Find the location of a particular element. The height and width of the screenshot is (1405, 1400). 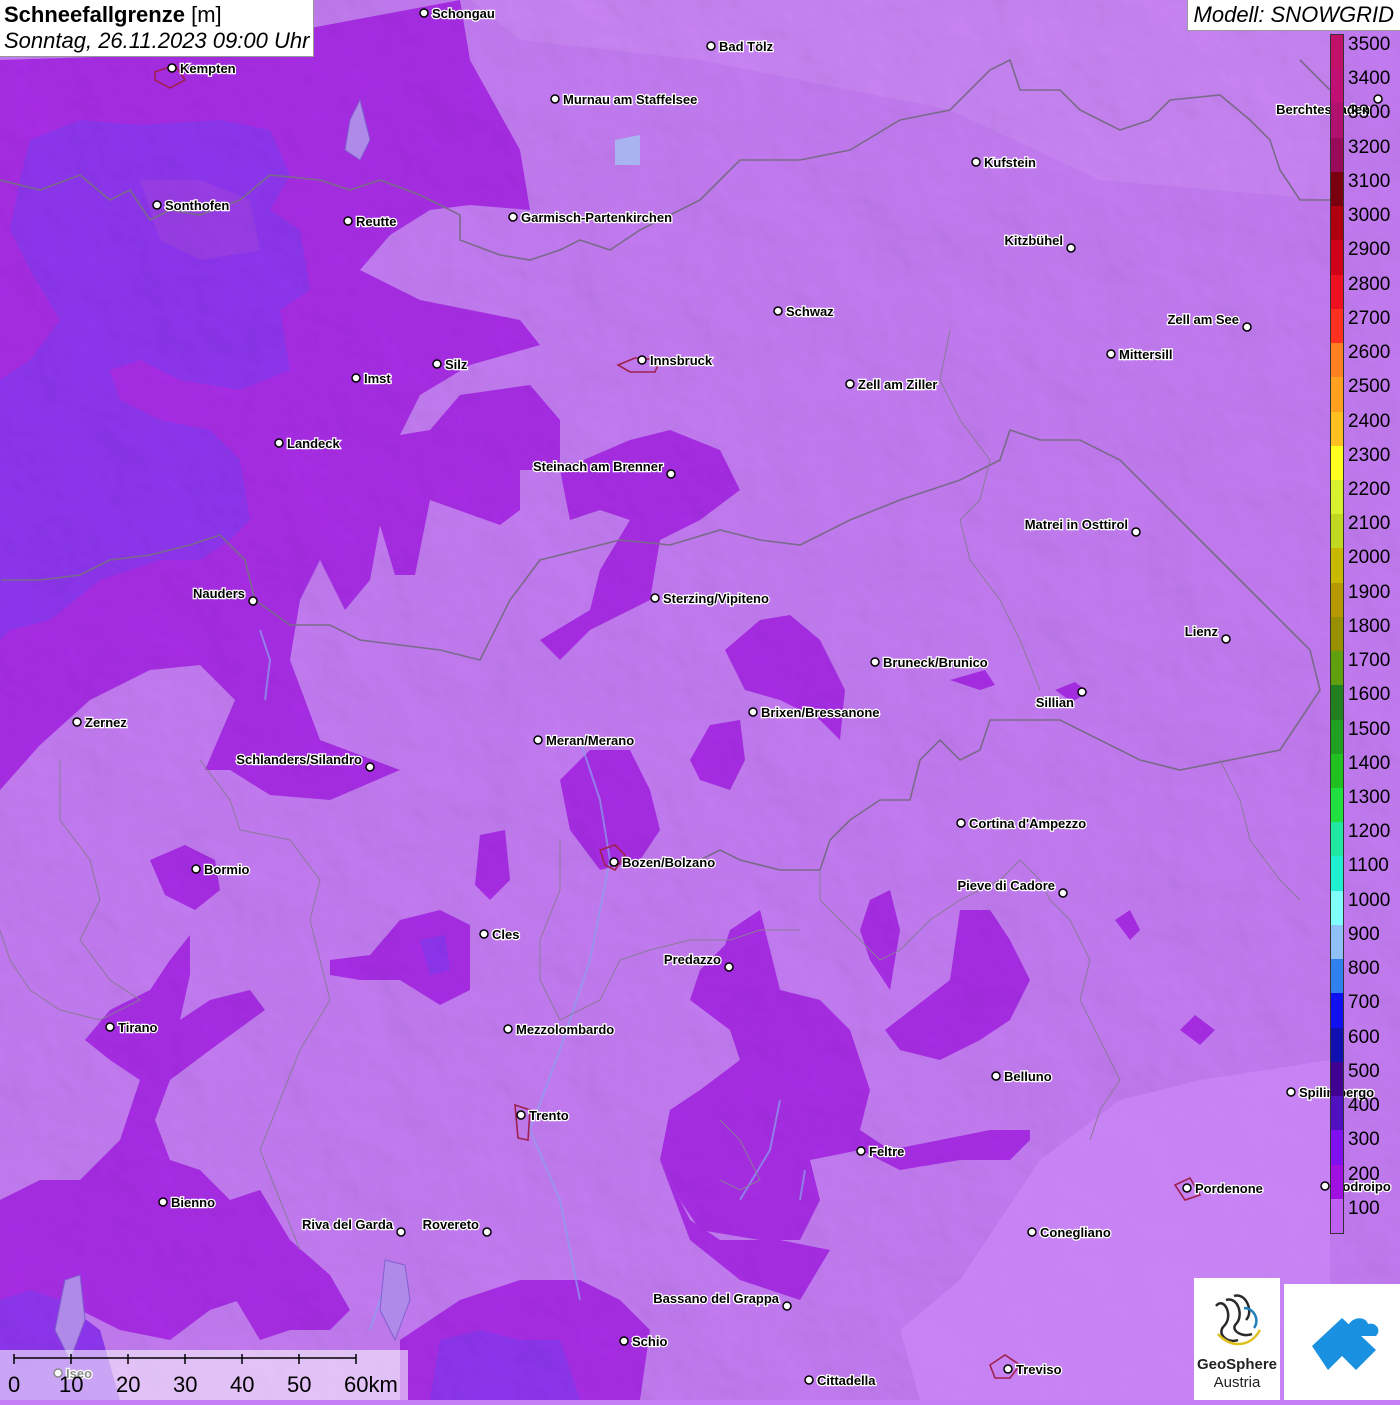

city-sterzing-vipiteno: Sterzing/Vipiteno is located at coordinates (710, 598).